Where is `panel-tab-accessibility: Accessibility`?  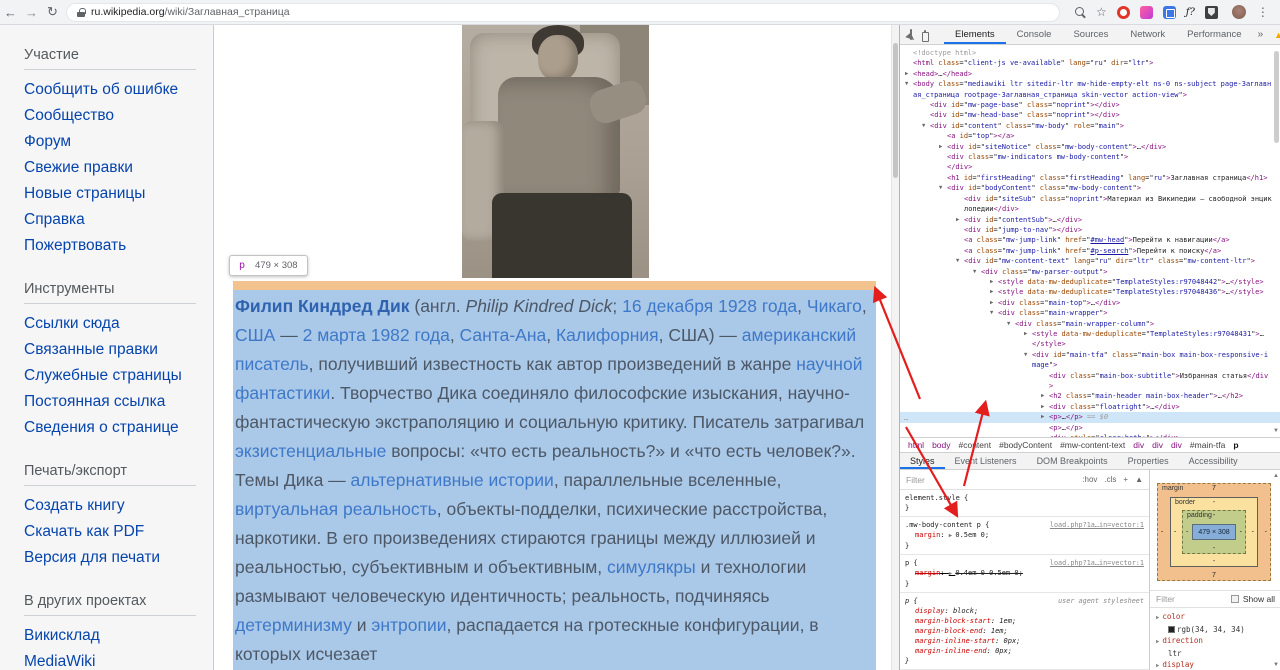
panel-tab-accessibility: Accessibility is located at coordinates (1213, 461).